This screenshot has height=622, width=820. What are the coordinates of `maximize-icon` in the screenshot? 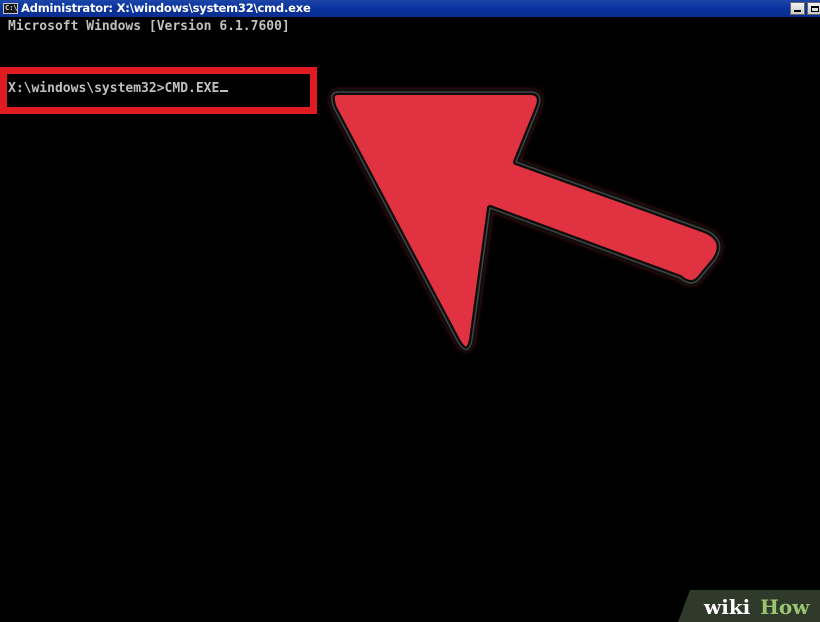 It's located at (815, 9).